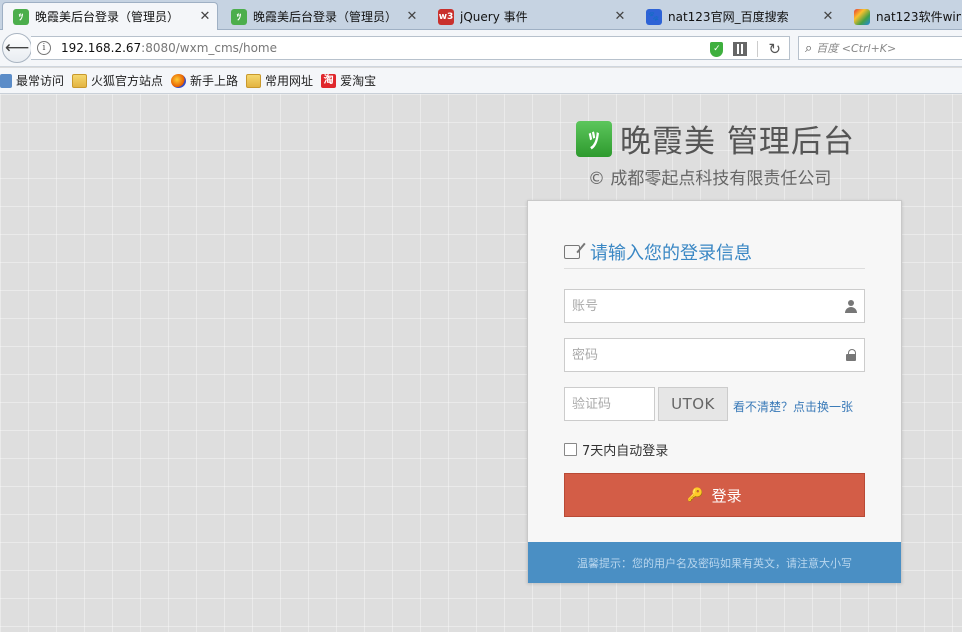 This screenshot has height=632, width=962. I want to click on search-box: ⌕, so click(880, 48).